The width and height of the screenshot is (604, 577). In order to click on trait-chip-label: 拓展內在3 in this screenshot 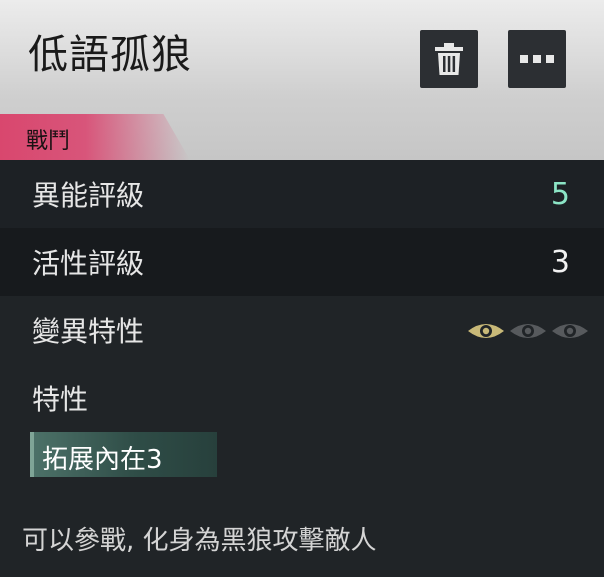, I will do `click(102, 460)`.